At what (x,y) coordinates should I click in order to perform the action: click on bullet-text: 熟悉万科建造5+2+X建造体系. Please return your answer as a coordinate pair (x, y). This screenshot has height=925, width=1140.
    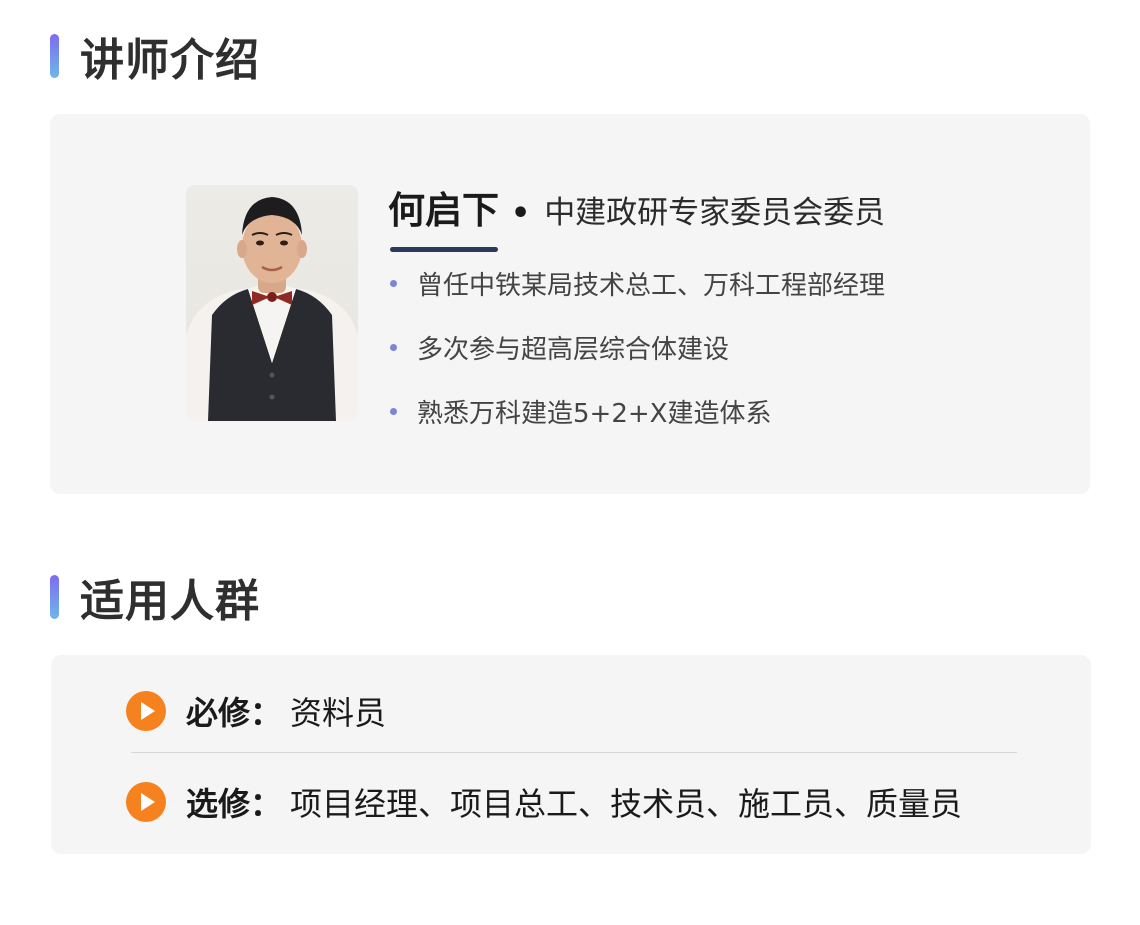
    Looking at the image, I should click on (594, 413).